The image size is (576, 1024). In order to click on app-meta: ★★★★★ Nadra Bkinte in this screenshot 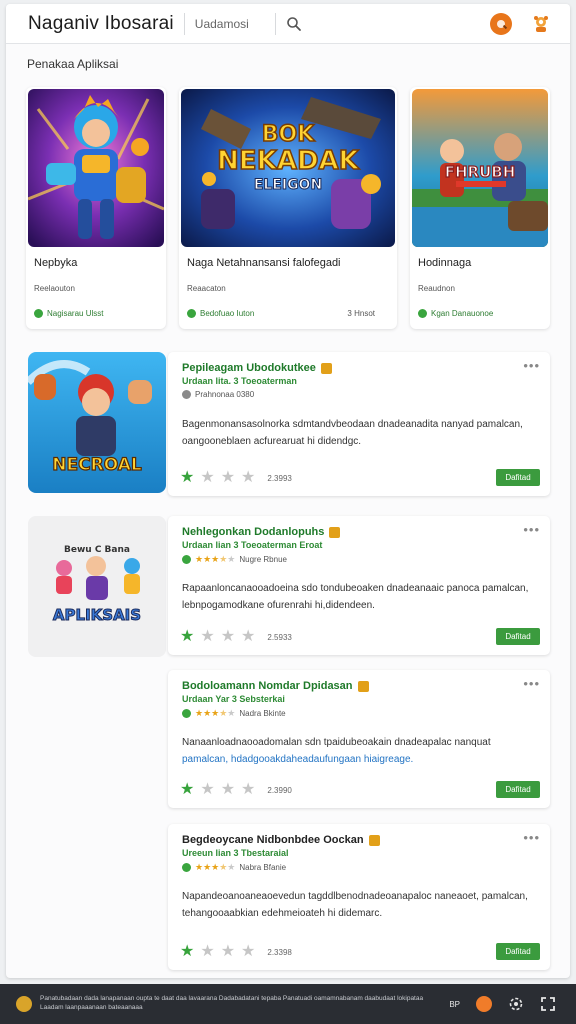, I will do `click(234, 713)`.